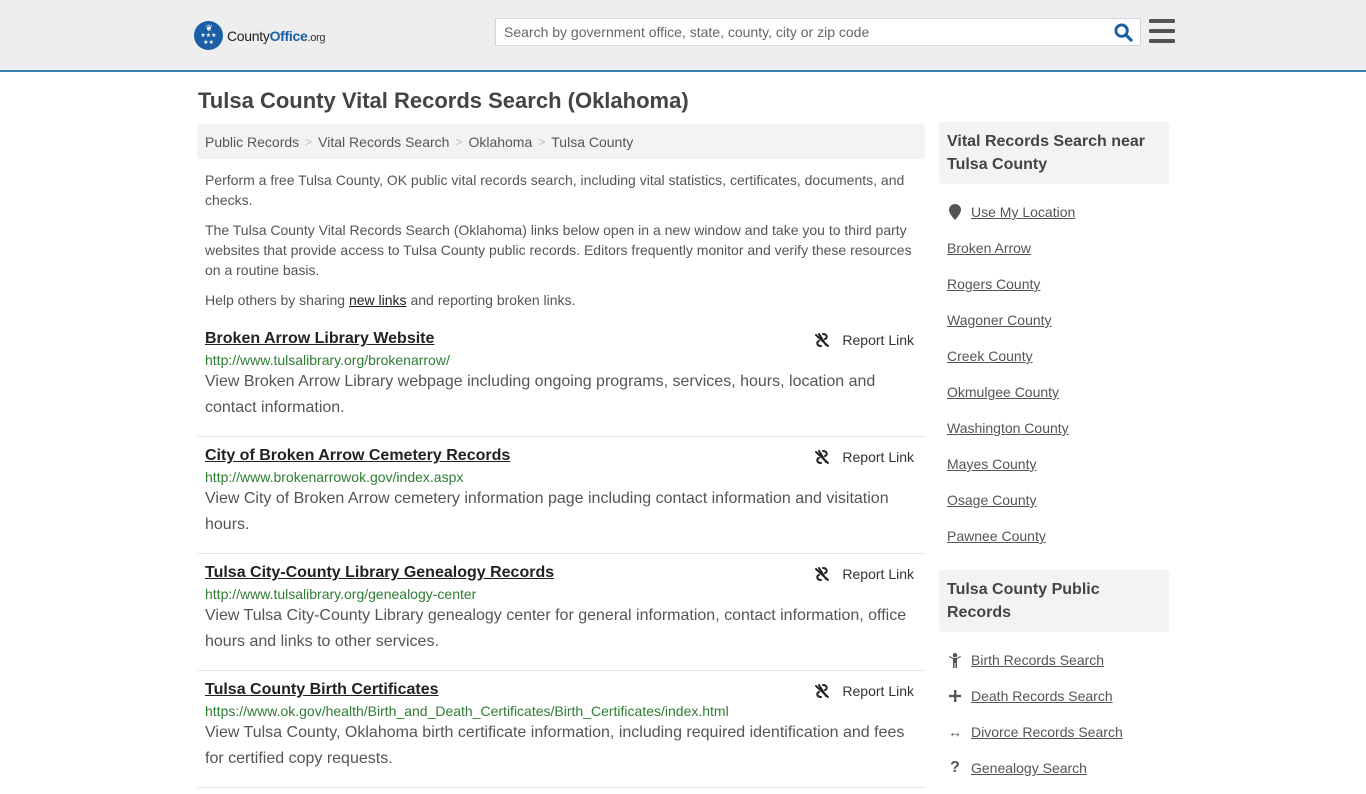 Image resolution: width=1366 pixels, height=794 pixels. What do you see at coordinates (1054, 601) in the screenshot?
I see `public-records-heading: Tulsa County Public Records` at bounding box center [1054, 601].